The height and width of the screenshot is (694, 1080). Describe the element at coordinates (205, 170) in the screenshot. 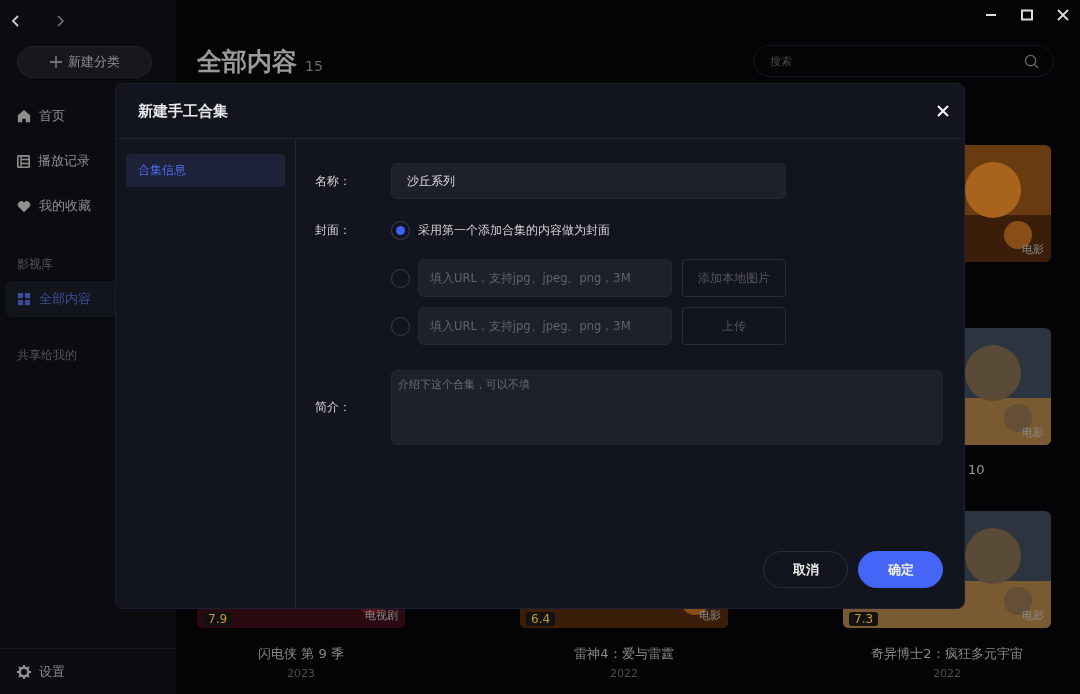

I see `dialog-nav-item: 合集信息` at that location.